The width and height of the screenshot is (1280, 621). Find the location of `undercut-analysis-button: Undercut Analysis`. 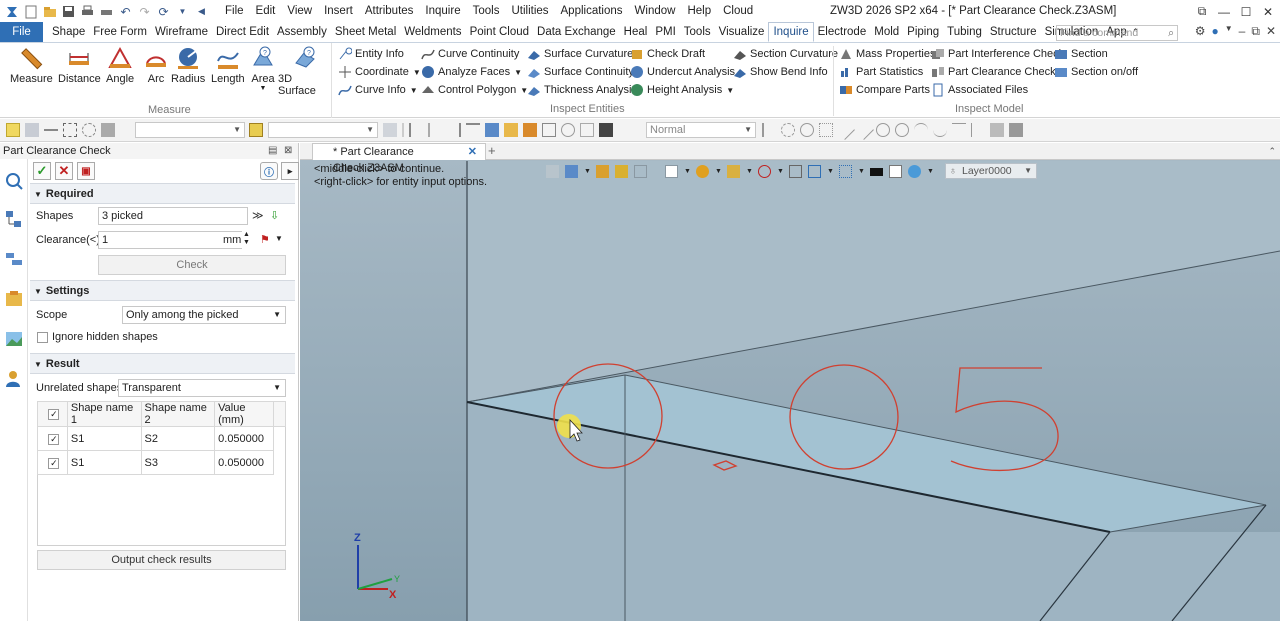

undercut-analysis-button: Undercut Analysis is located at coordinates (682, 72).